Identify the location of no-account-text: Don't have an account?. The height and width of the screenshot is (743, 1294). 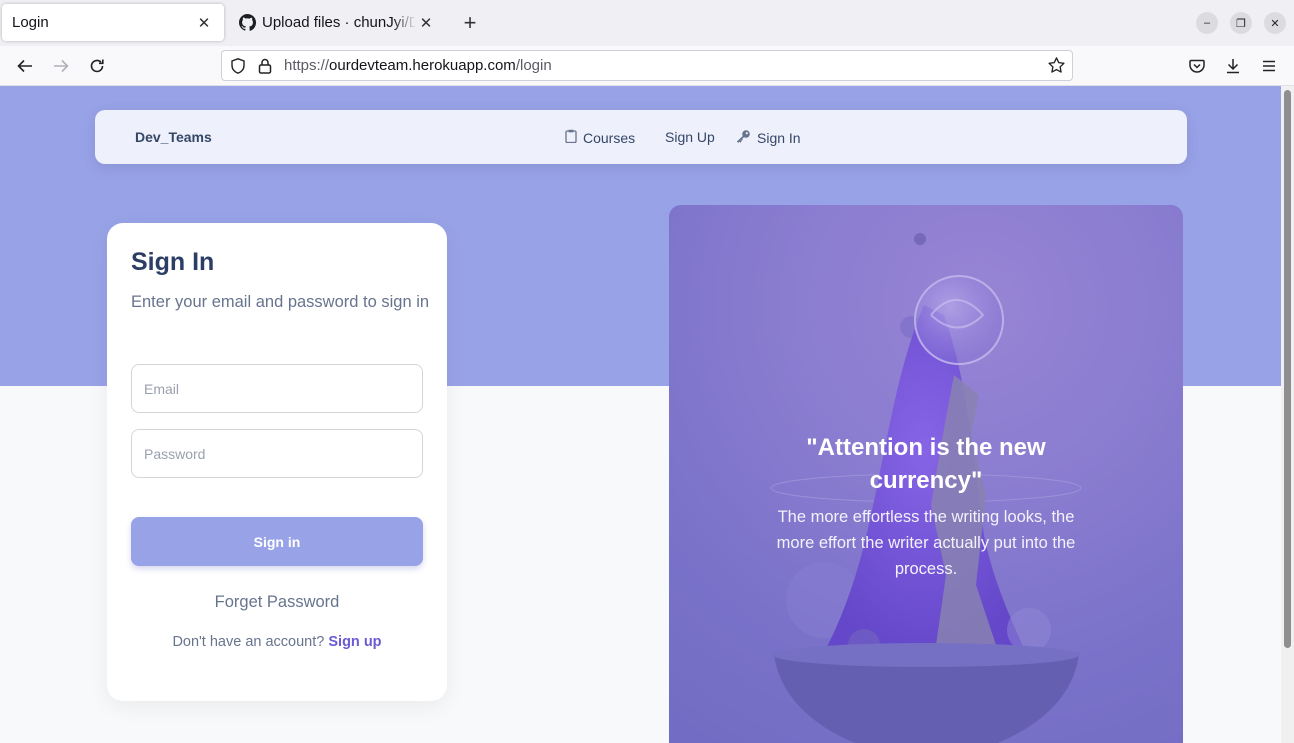
(248, 642).